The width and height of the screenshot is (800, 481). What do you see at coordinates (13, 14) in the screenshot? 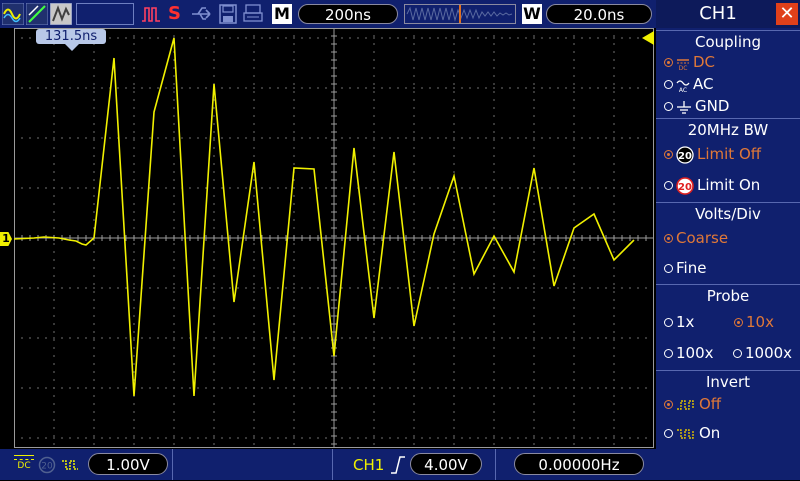
I see `sine-wave-icon` at bounding box center [13, 14].